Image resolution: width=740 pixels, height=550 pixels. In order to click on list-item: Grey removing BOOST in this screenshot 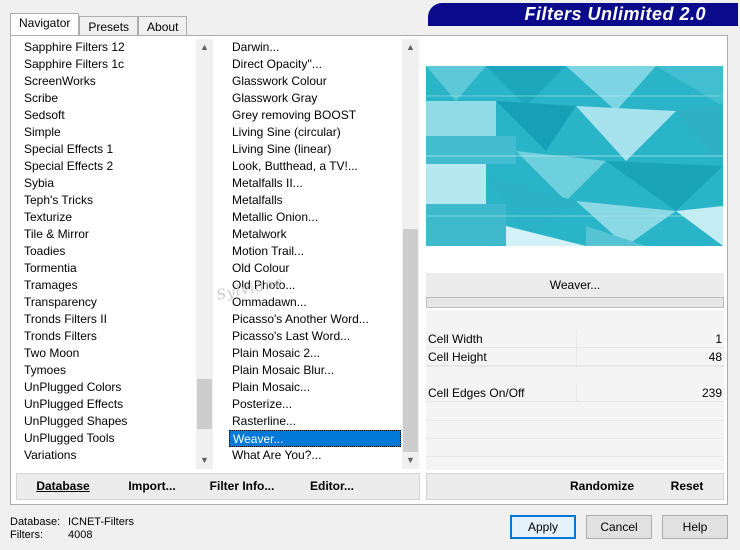, I will do `click(315, 115)`.